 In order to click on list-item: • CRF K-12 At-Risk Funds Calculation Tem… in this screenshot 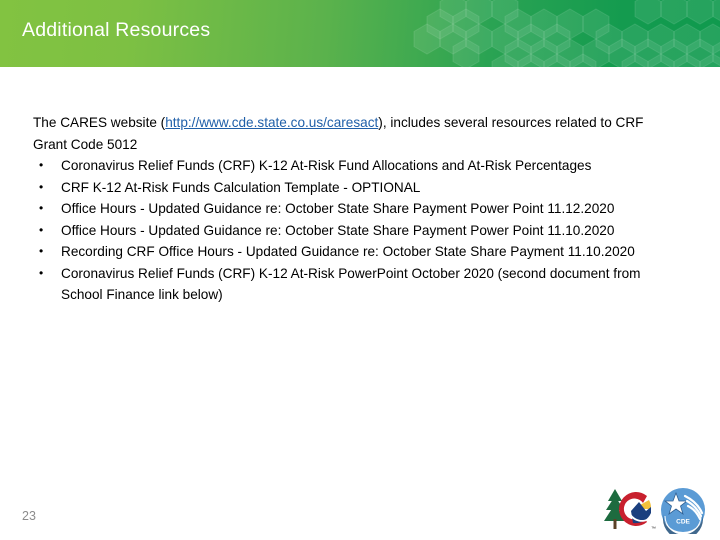, I will do `click(354, 188)`.